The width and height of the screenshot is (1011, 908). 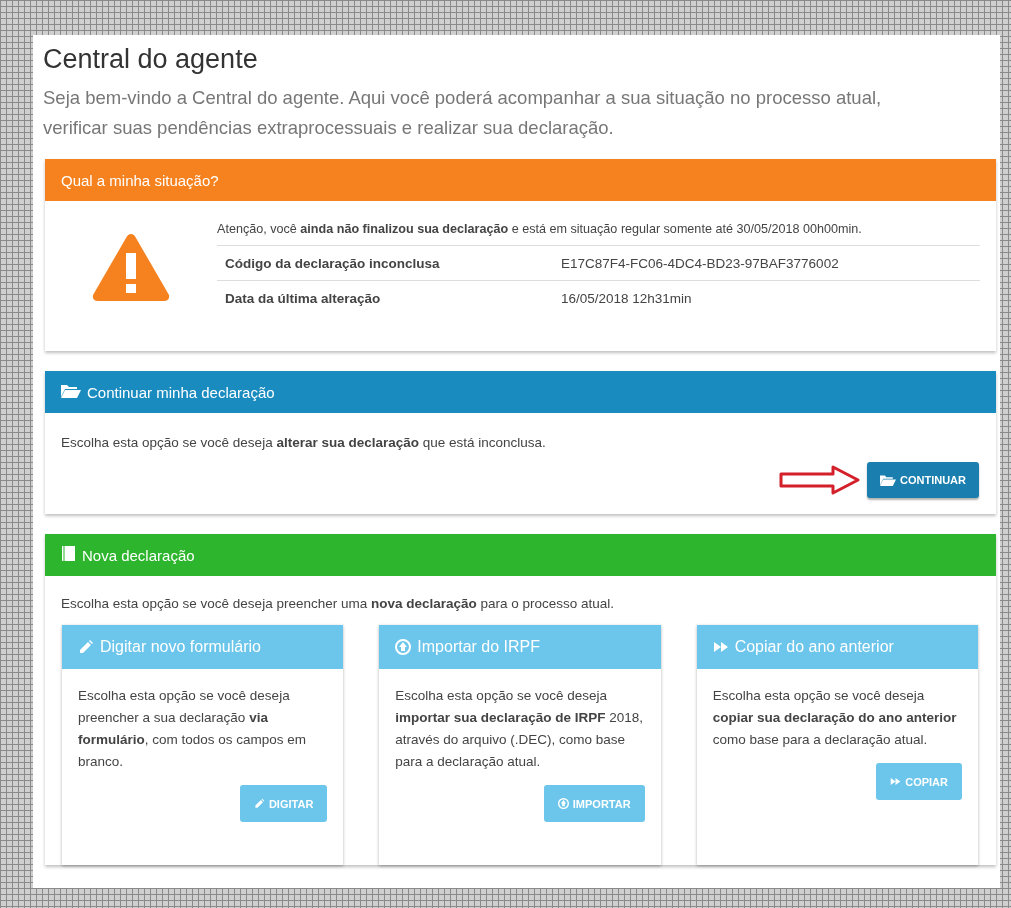 What do you see at coordinates (519, 729) in the screenshot?
I see `card-description: Escolha esta opção se você deseja importar sua declaração de IRPF 2018, através do arquivo (.DEC), como base para a declaração atual.` at bounding box center [519, 729].